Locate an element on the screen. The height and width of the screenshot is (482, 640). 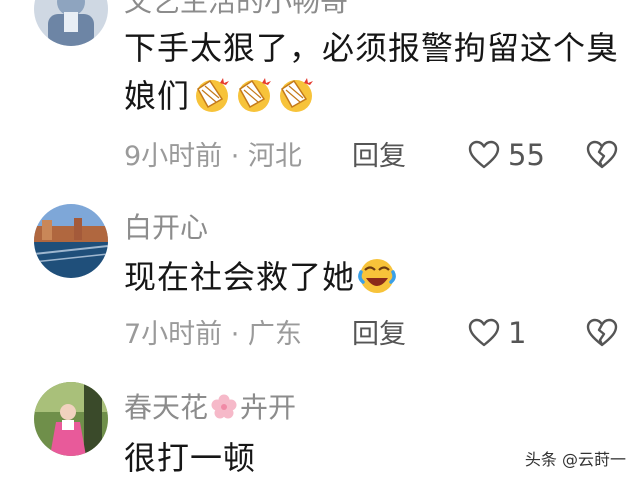
username-part: 卉开 is located at coordinates (268, 407).